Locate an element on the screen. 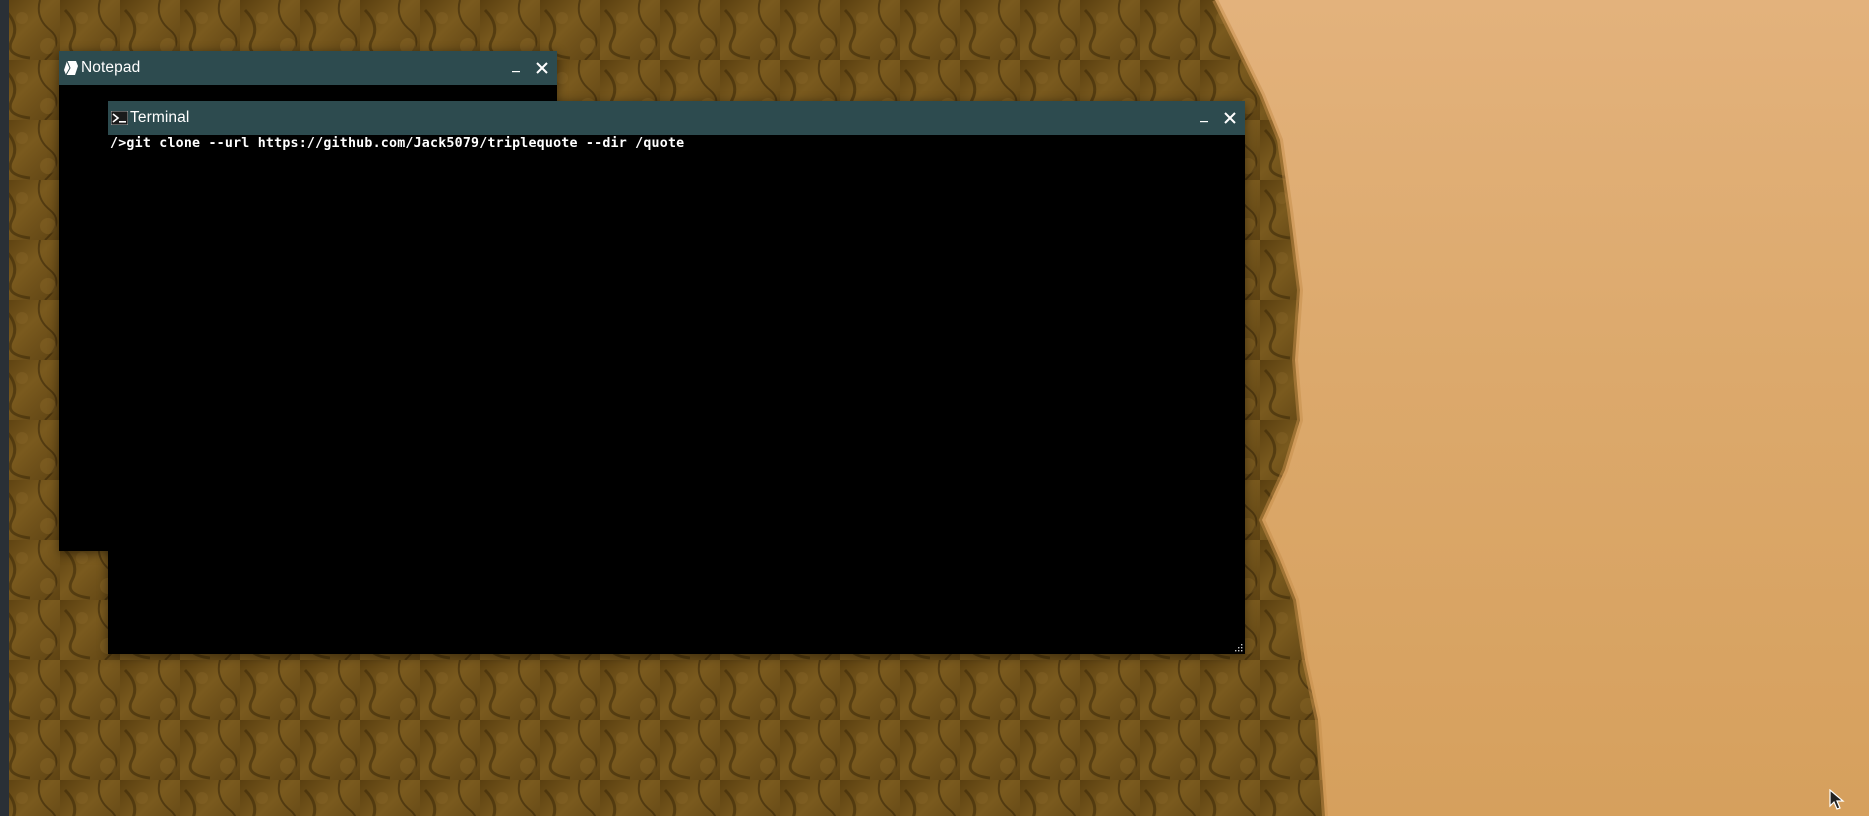  resize-grip-icon is located at coordinates (1238, 647).